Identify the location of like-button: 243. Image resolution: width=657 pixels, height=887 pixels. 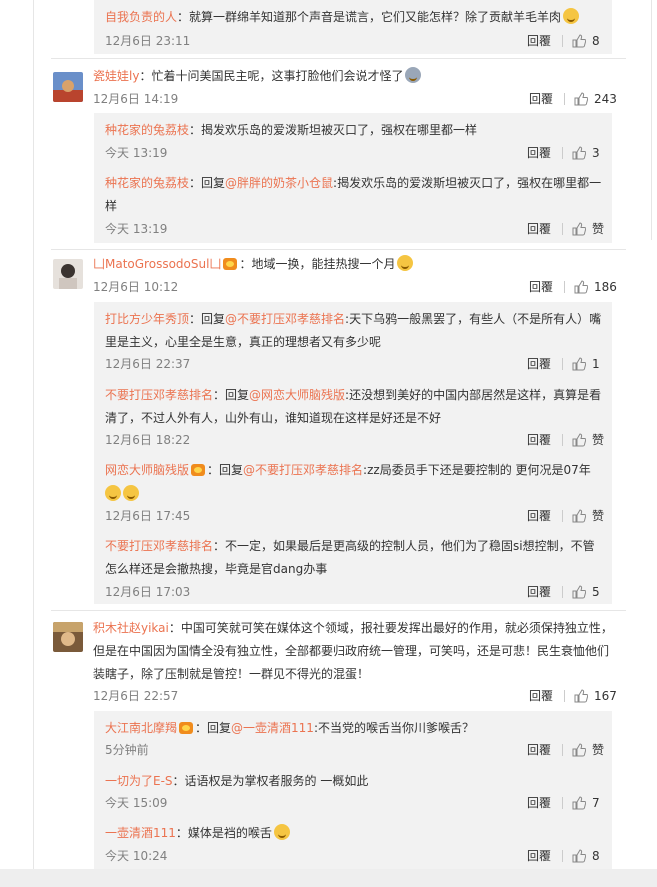
(595, 99).